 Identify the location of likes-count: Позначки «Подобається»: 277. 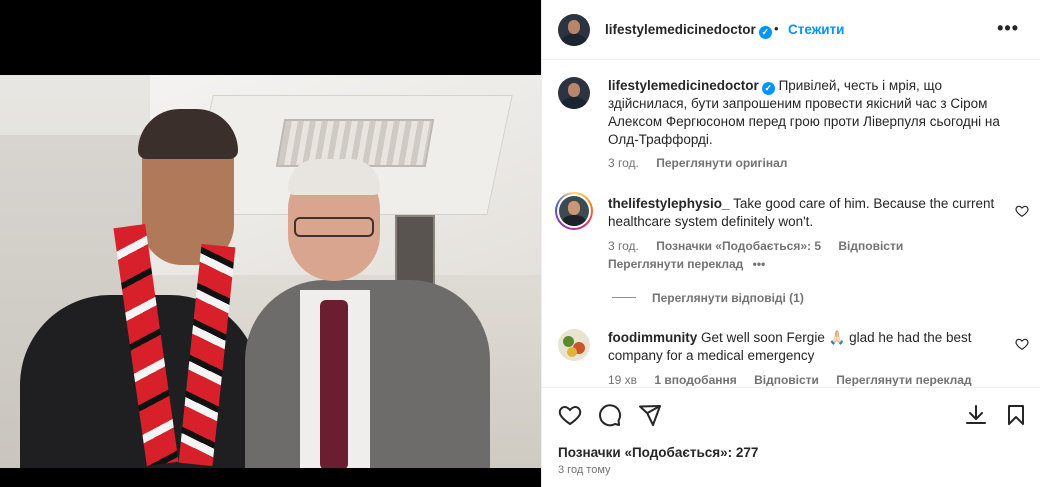
(658, 452).